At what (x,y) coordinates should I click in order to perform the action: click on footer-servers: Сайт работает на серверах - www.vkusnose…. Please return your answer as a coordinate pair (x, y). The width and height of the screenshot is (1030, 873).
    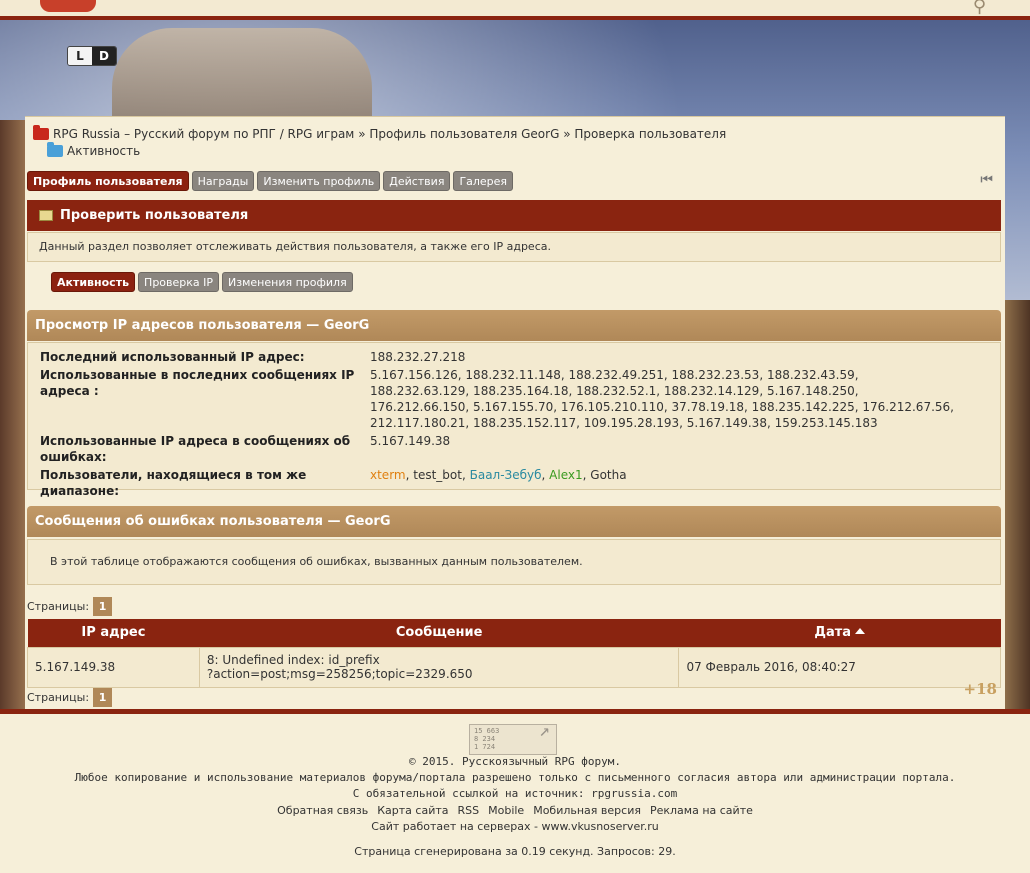
    Looking at the image, I should click on (515, 826).